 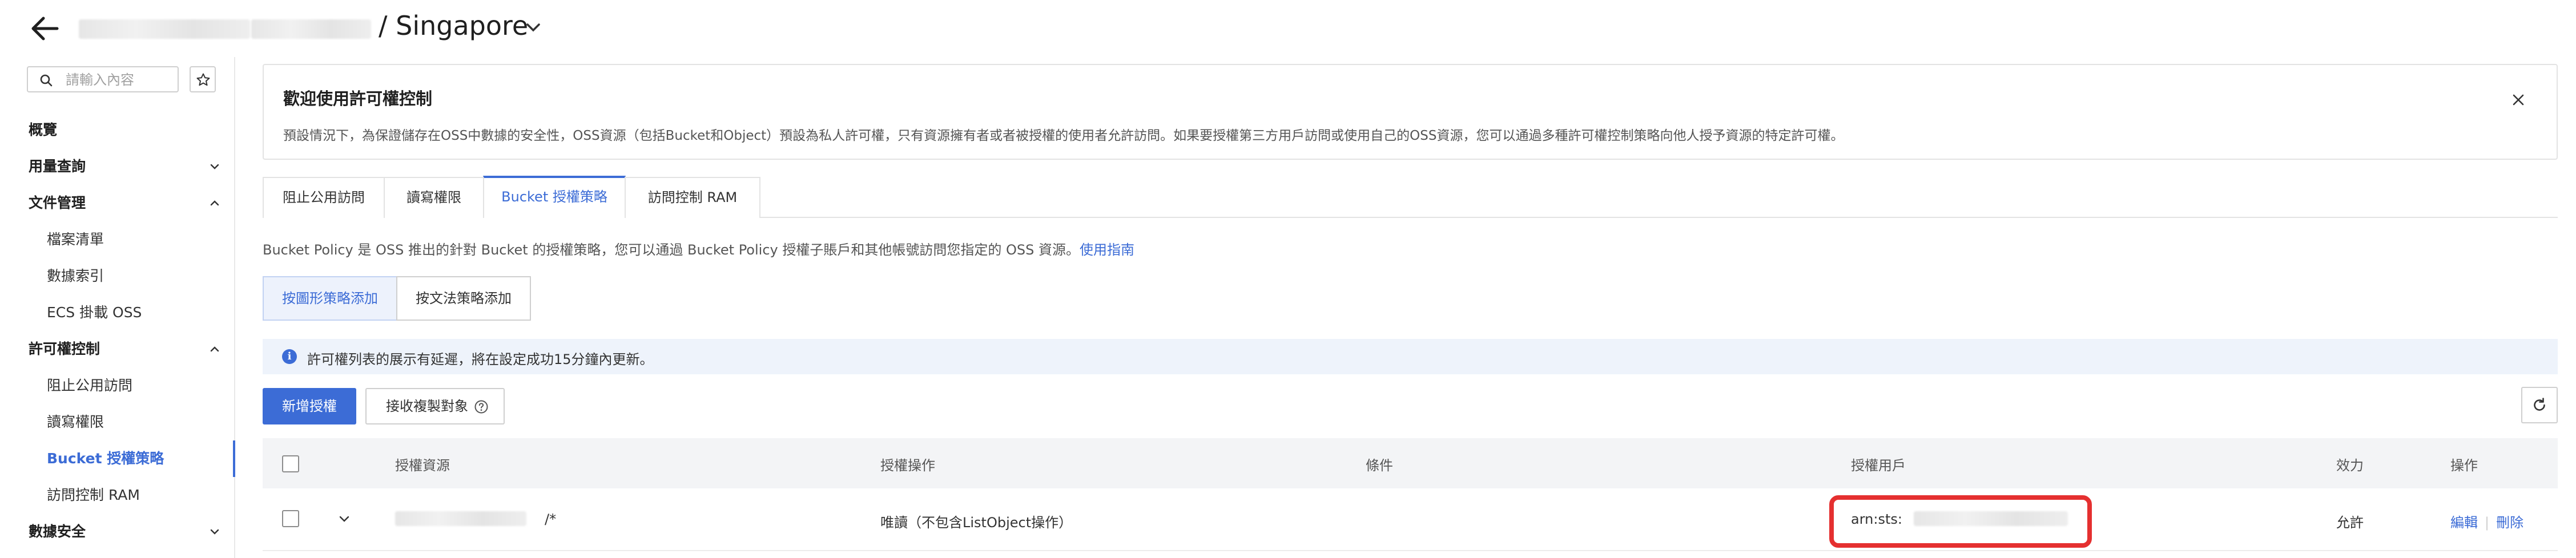 I want to click on tab-bucket-policy: Bucket 授權策略, so click(x=554, y=197).